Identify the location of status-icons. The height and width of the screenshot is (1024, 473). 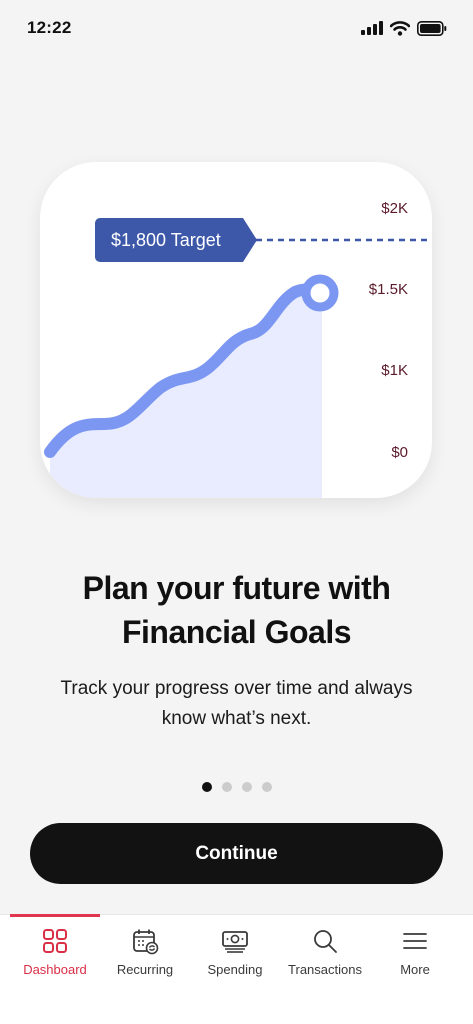
(404, 28).